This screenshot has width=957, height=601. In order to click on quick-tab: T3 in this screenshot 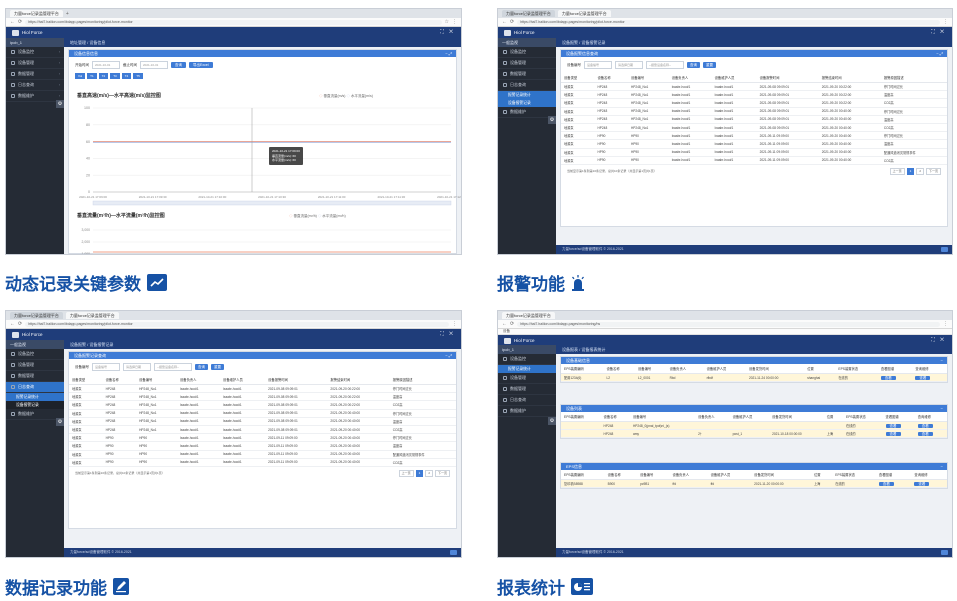, I will do `click(115, 76)`.